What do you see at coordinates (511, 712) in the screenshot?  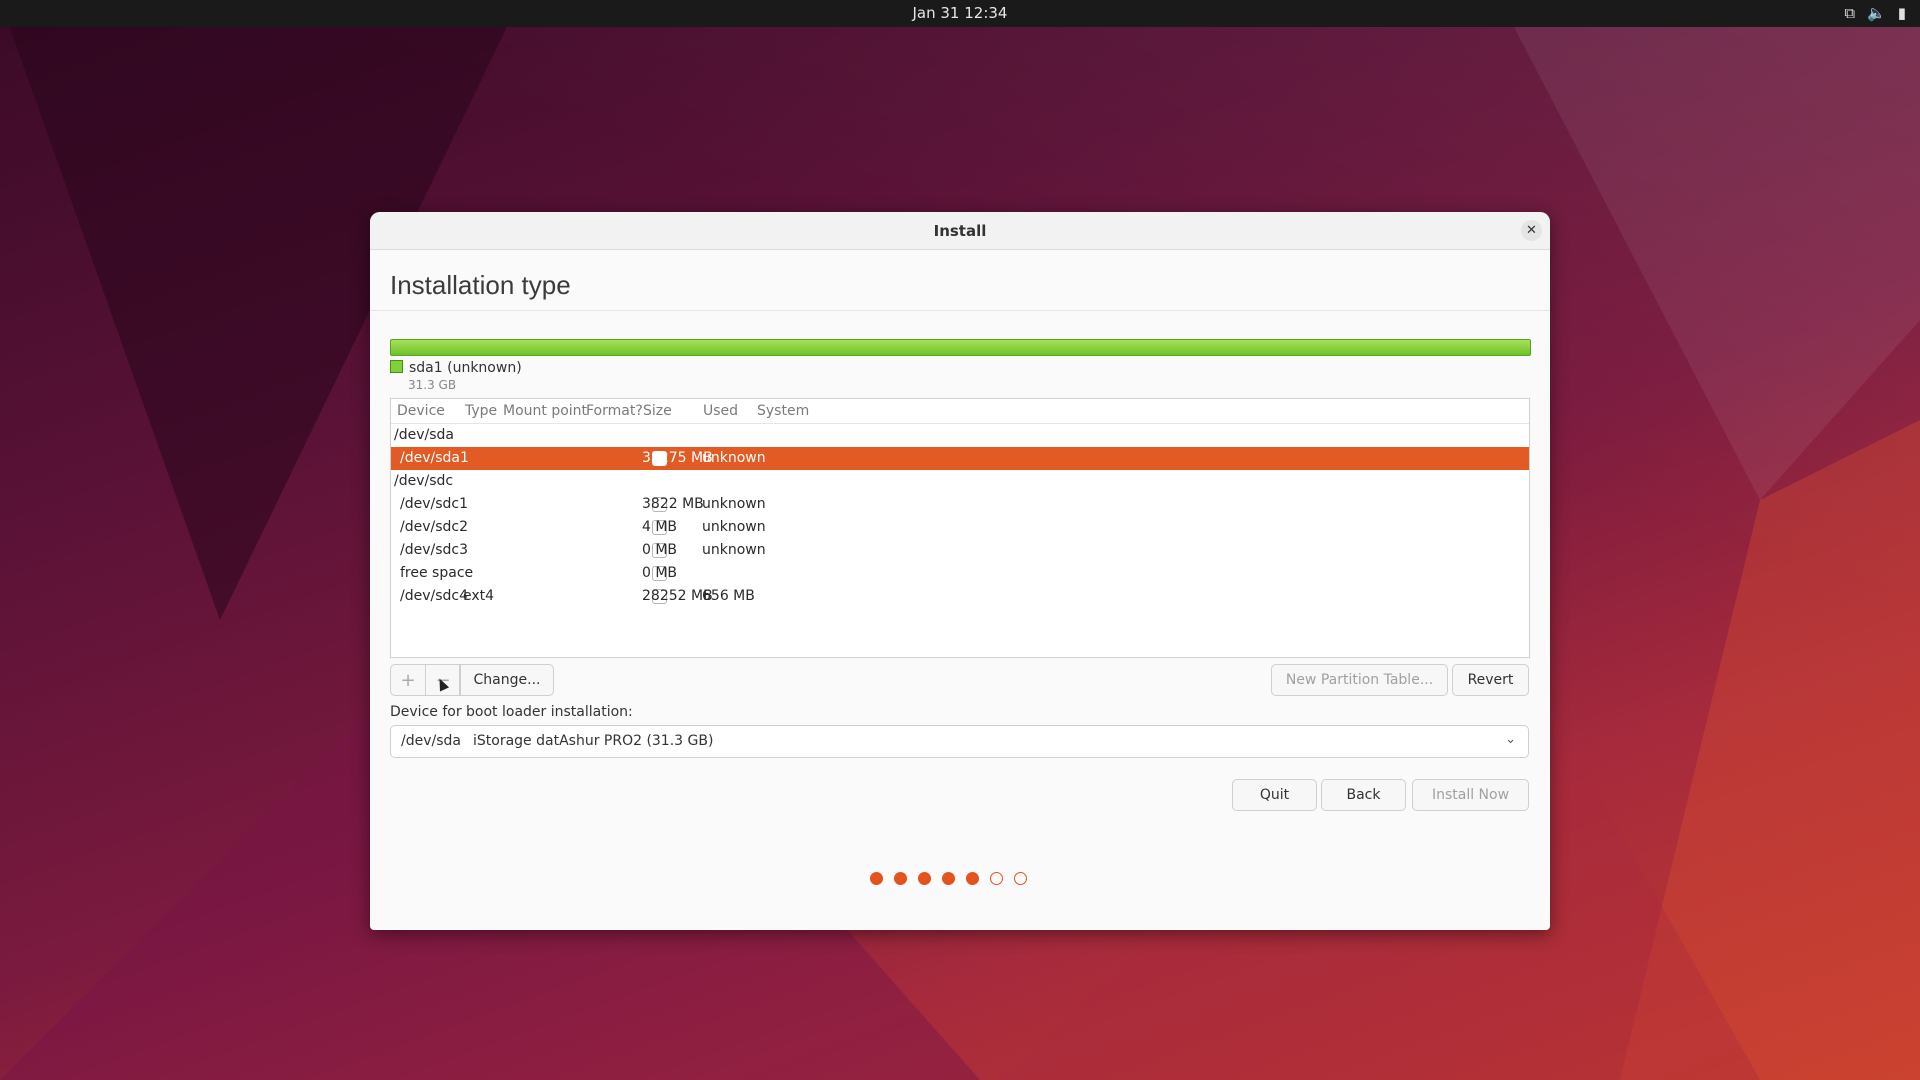 I see `boot-loader-label: Device for boot loader installation:` at bounding box center [511, 712].